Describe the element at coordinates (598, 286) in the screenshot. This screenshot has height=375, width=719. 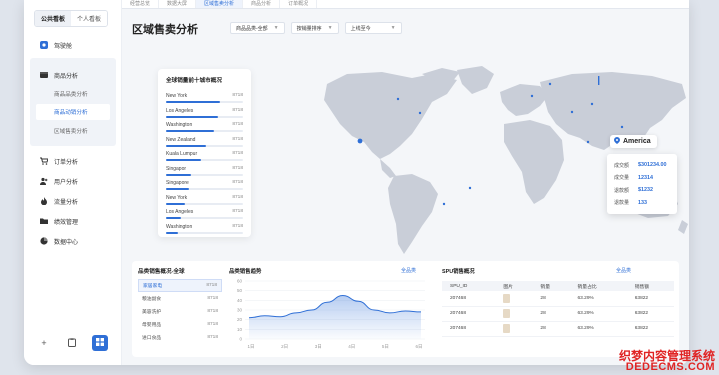
I see `column-header: 销量占比` at that location.